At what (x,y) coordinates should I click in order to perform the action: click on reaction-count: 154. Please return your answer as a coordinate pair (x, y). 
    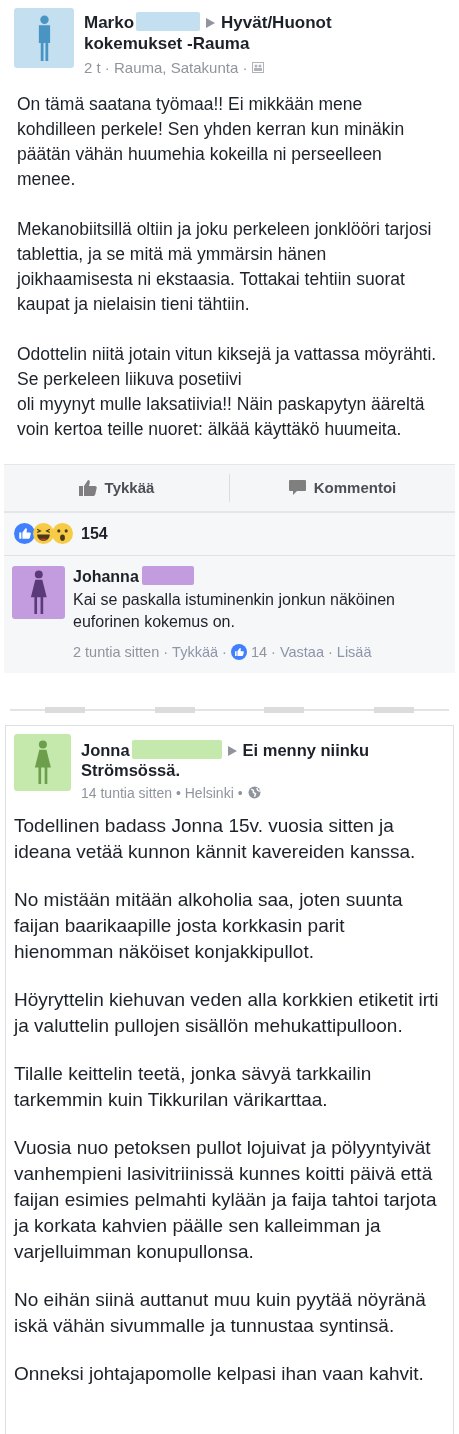
    Looking at the image, I should click on (94, 533).